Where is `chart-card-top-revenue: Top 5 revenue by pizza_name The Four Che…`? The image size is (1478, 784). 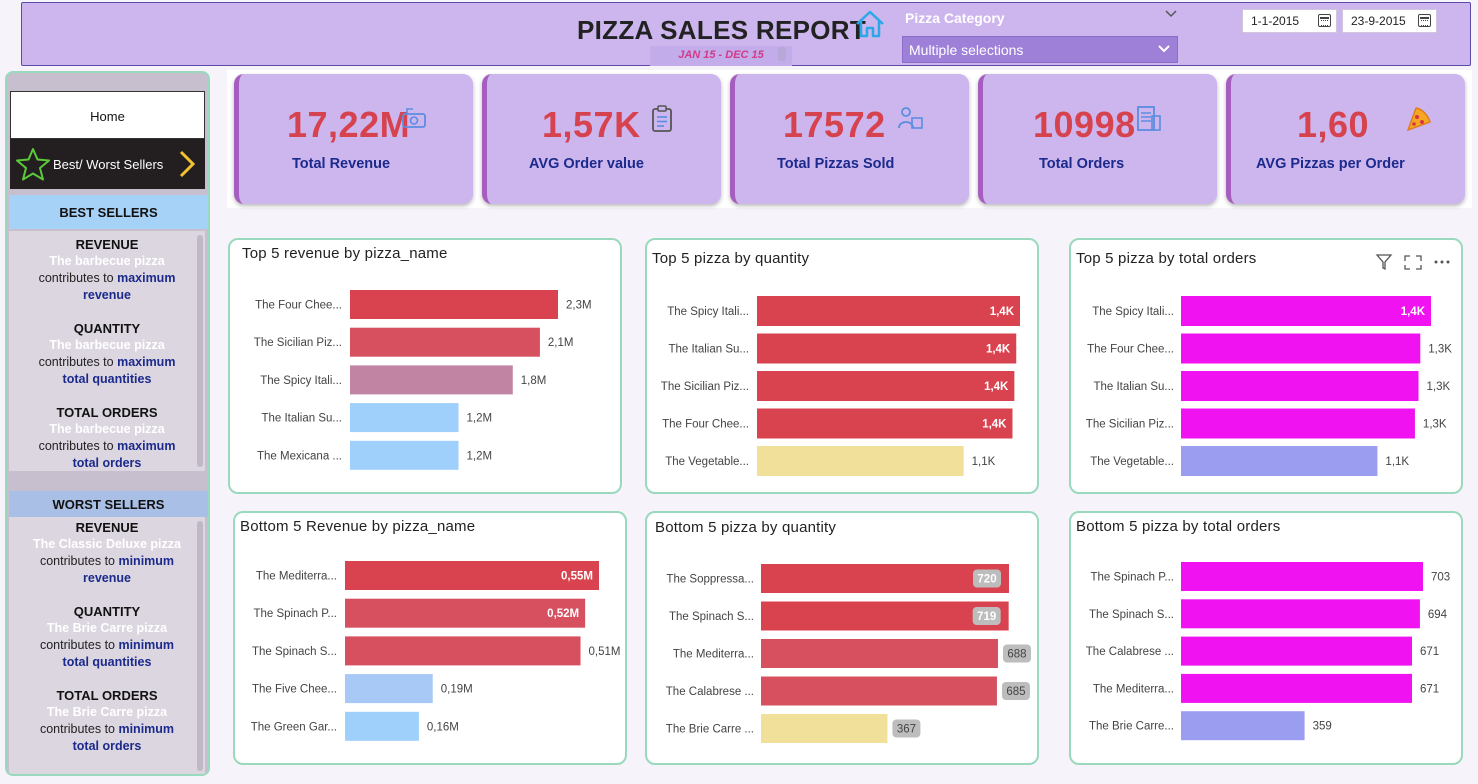 chart-card-top-revenue: Top 5 revenue by pizza_name The Four Che… is located at coordinates (425, 366).